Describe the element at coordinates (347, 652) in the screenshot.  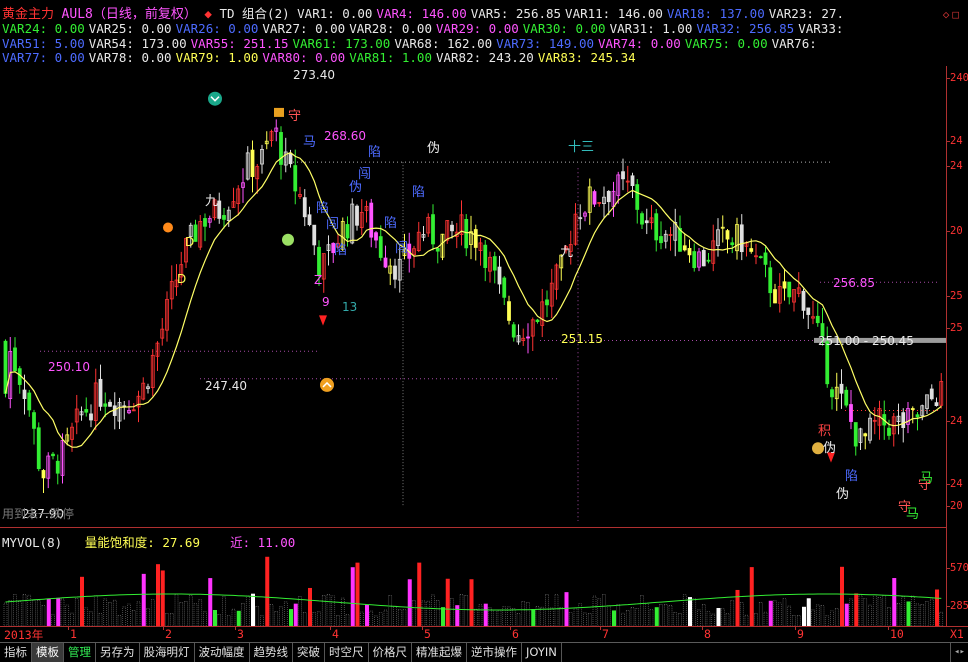
I see `toolbar-tab: 时空尺` at that location.